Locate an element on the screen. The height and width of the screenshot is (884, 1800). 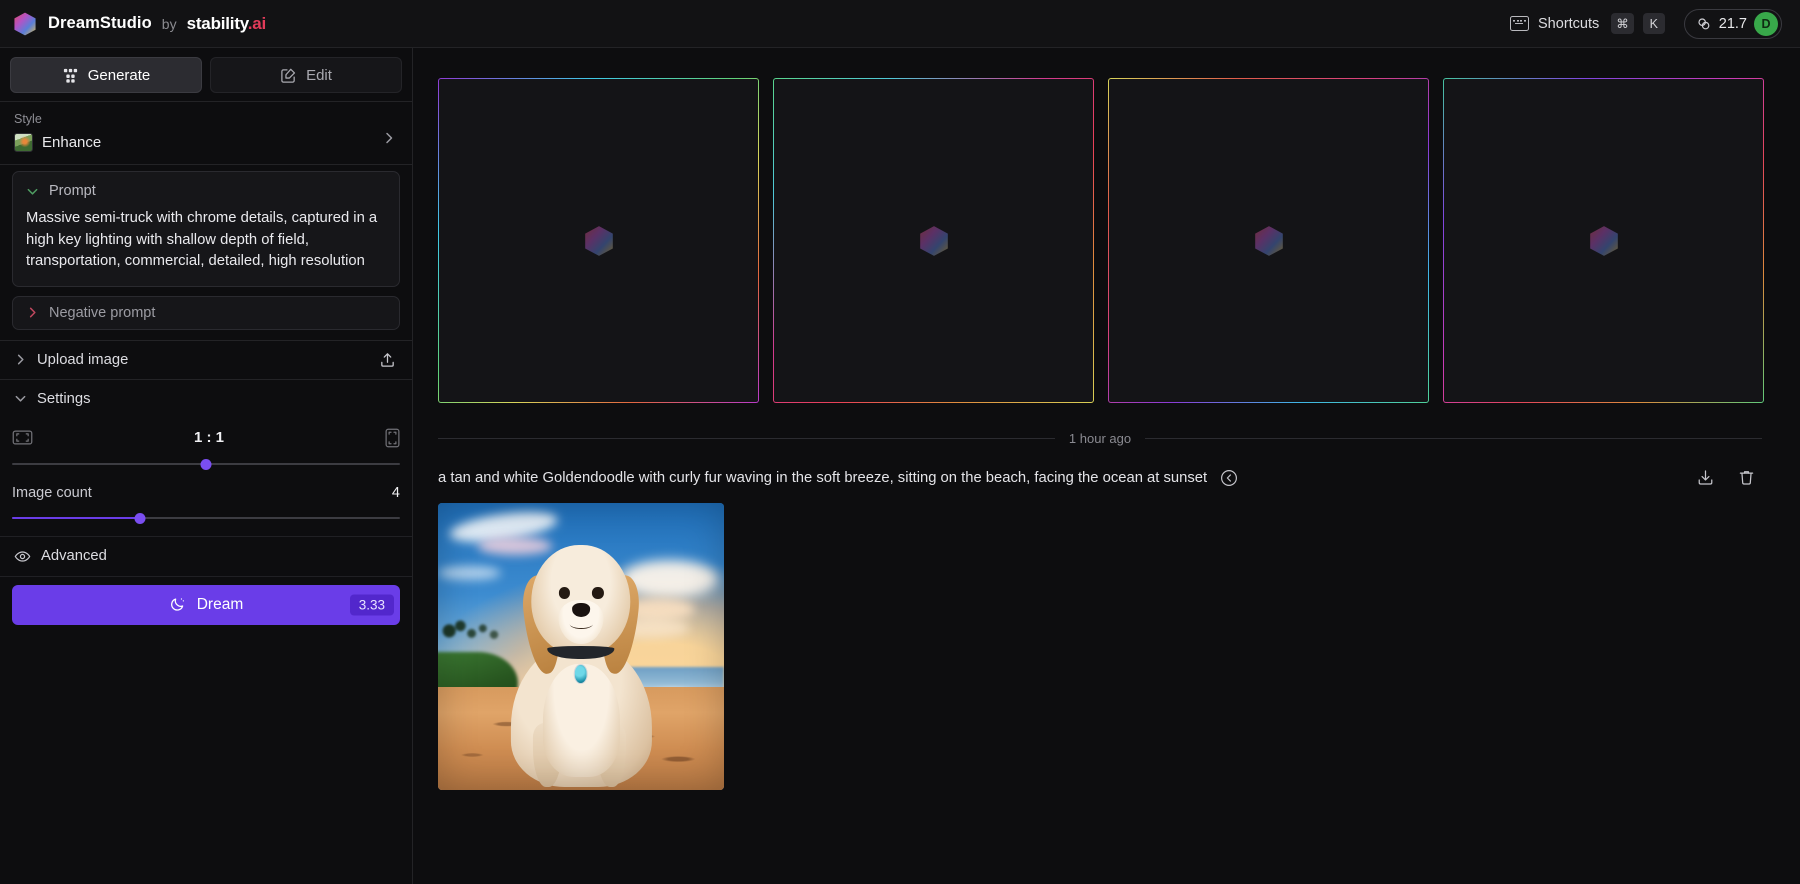
dog is located at coordinates (581, 664).